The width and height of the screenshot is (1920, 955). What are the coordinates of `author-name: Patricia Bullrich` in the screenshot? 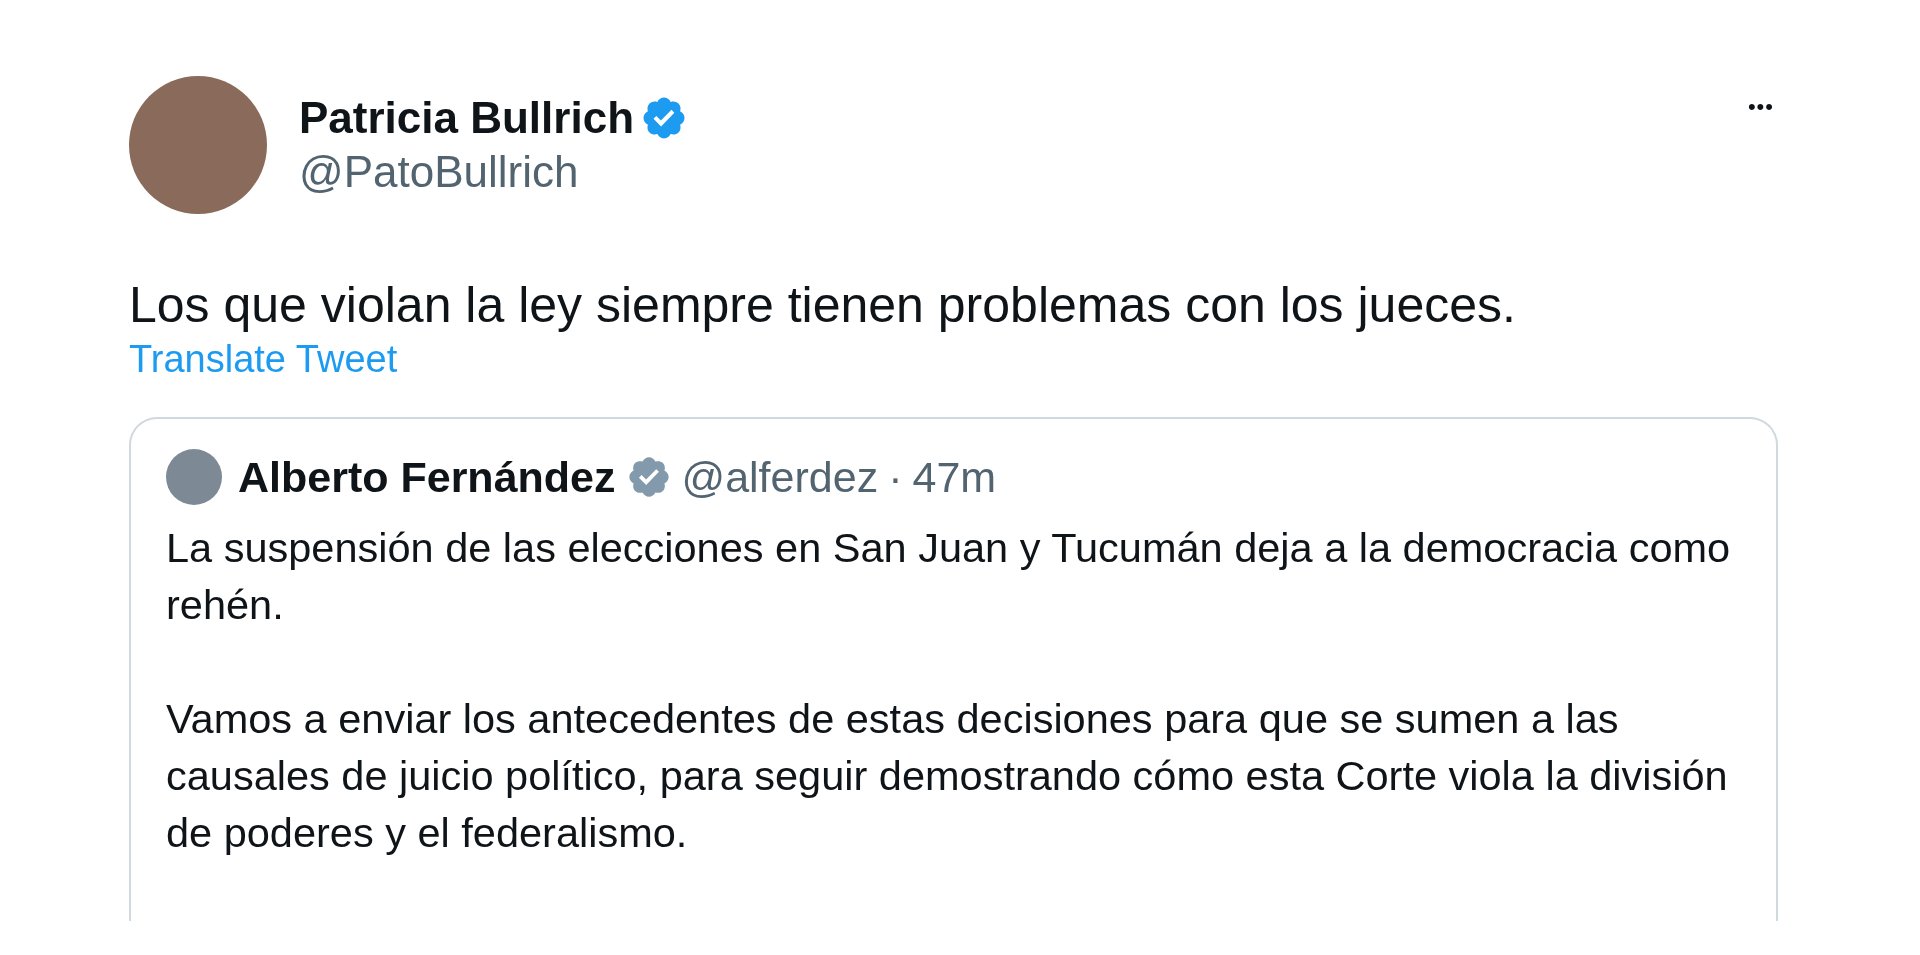 It's located at (466, 118).